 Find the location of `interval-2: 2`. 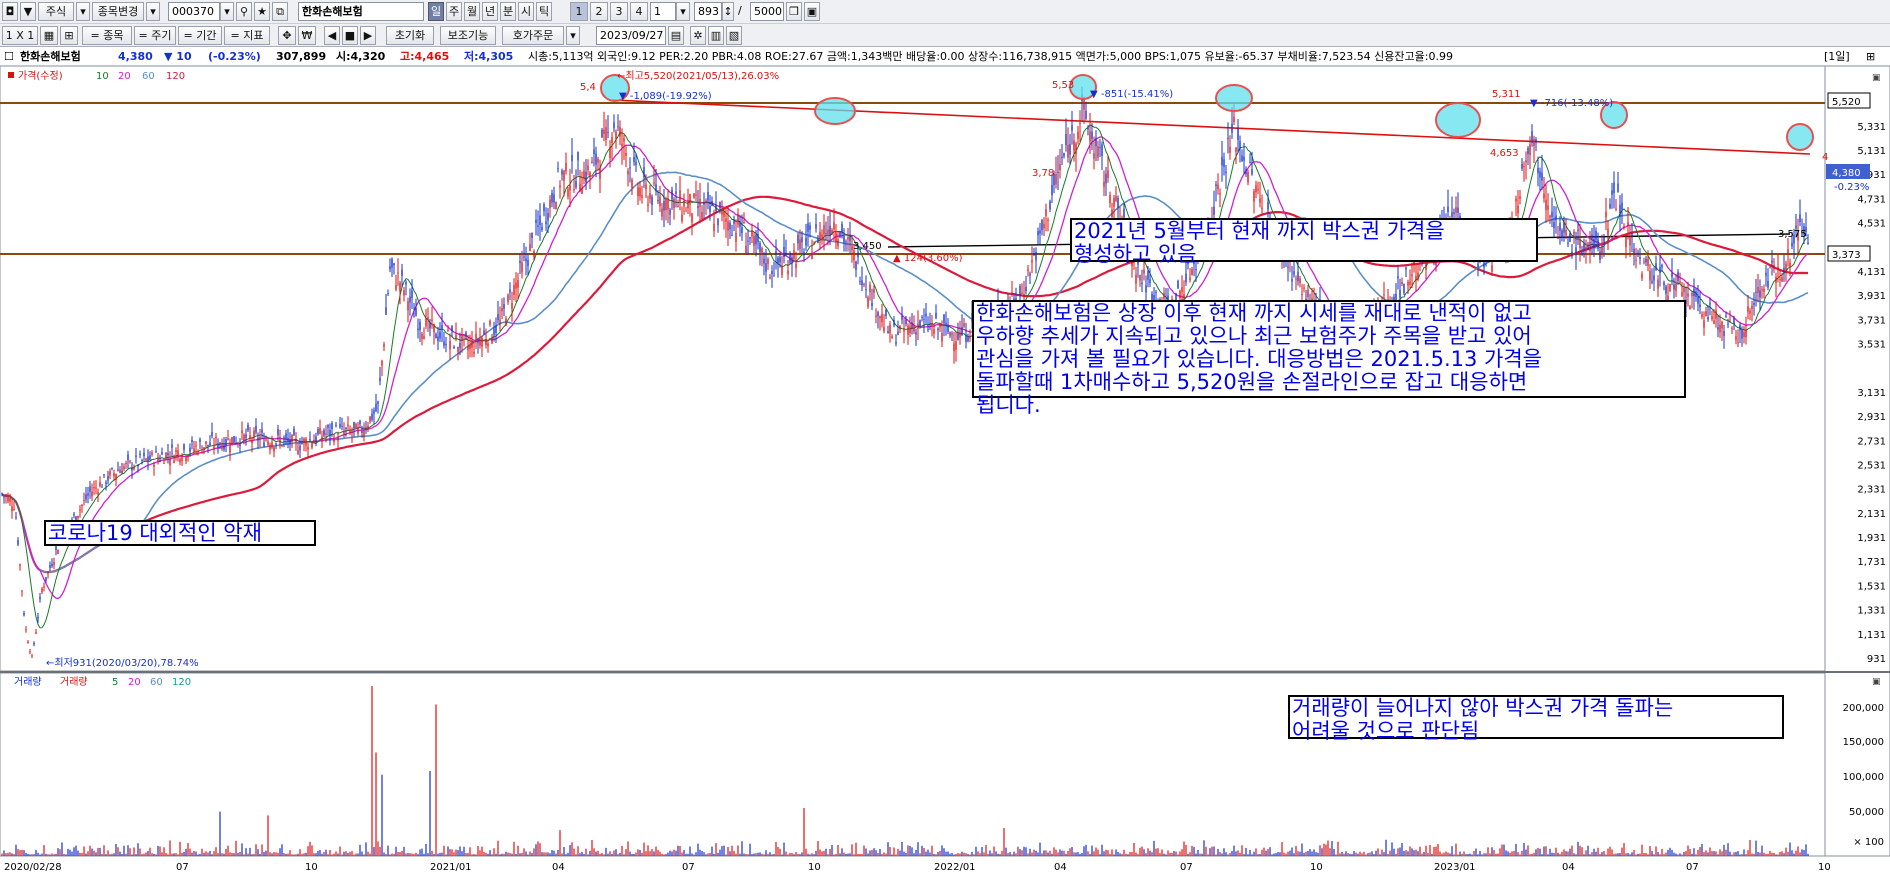

interval-2: 2 is located at coordinates (599, 11).